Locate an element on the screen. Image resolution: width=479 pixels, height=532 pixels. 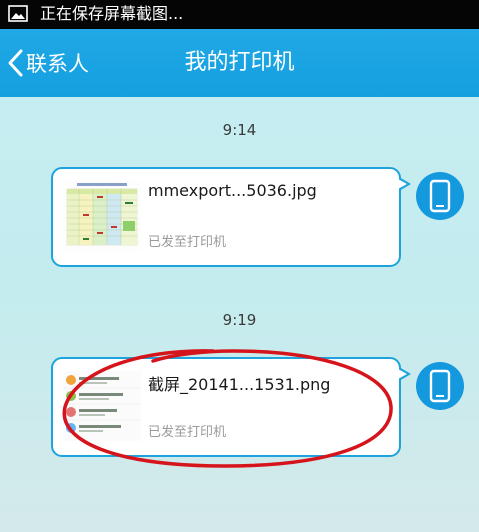
page-title: 我的打印机 is located at coordinates (239, 62).